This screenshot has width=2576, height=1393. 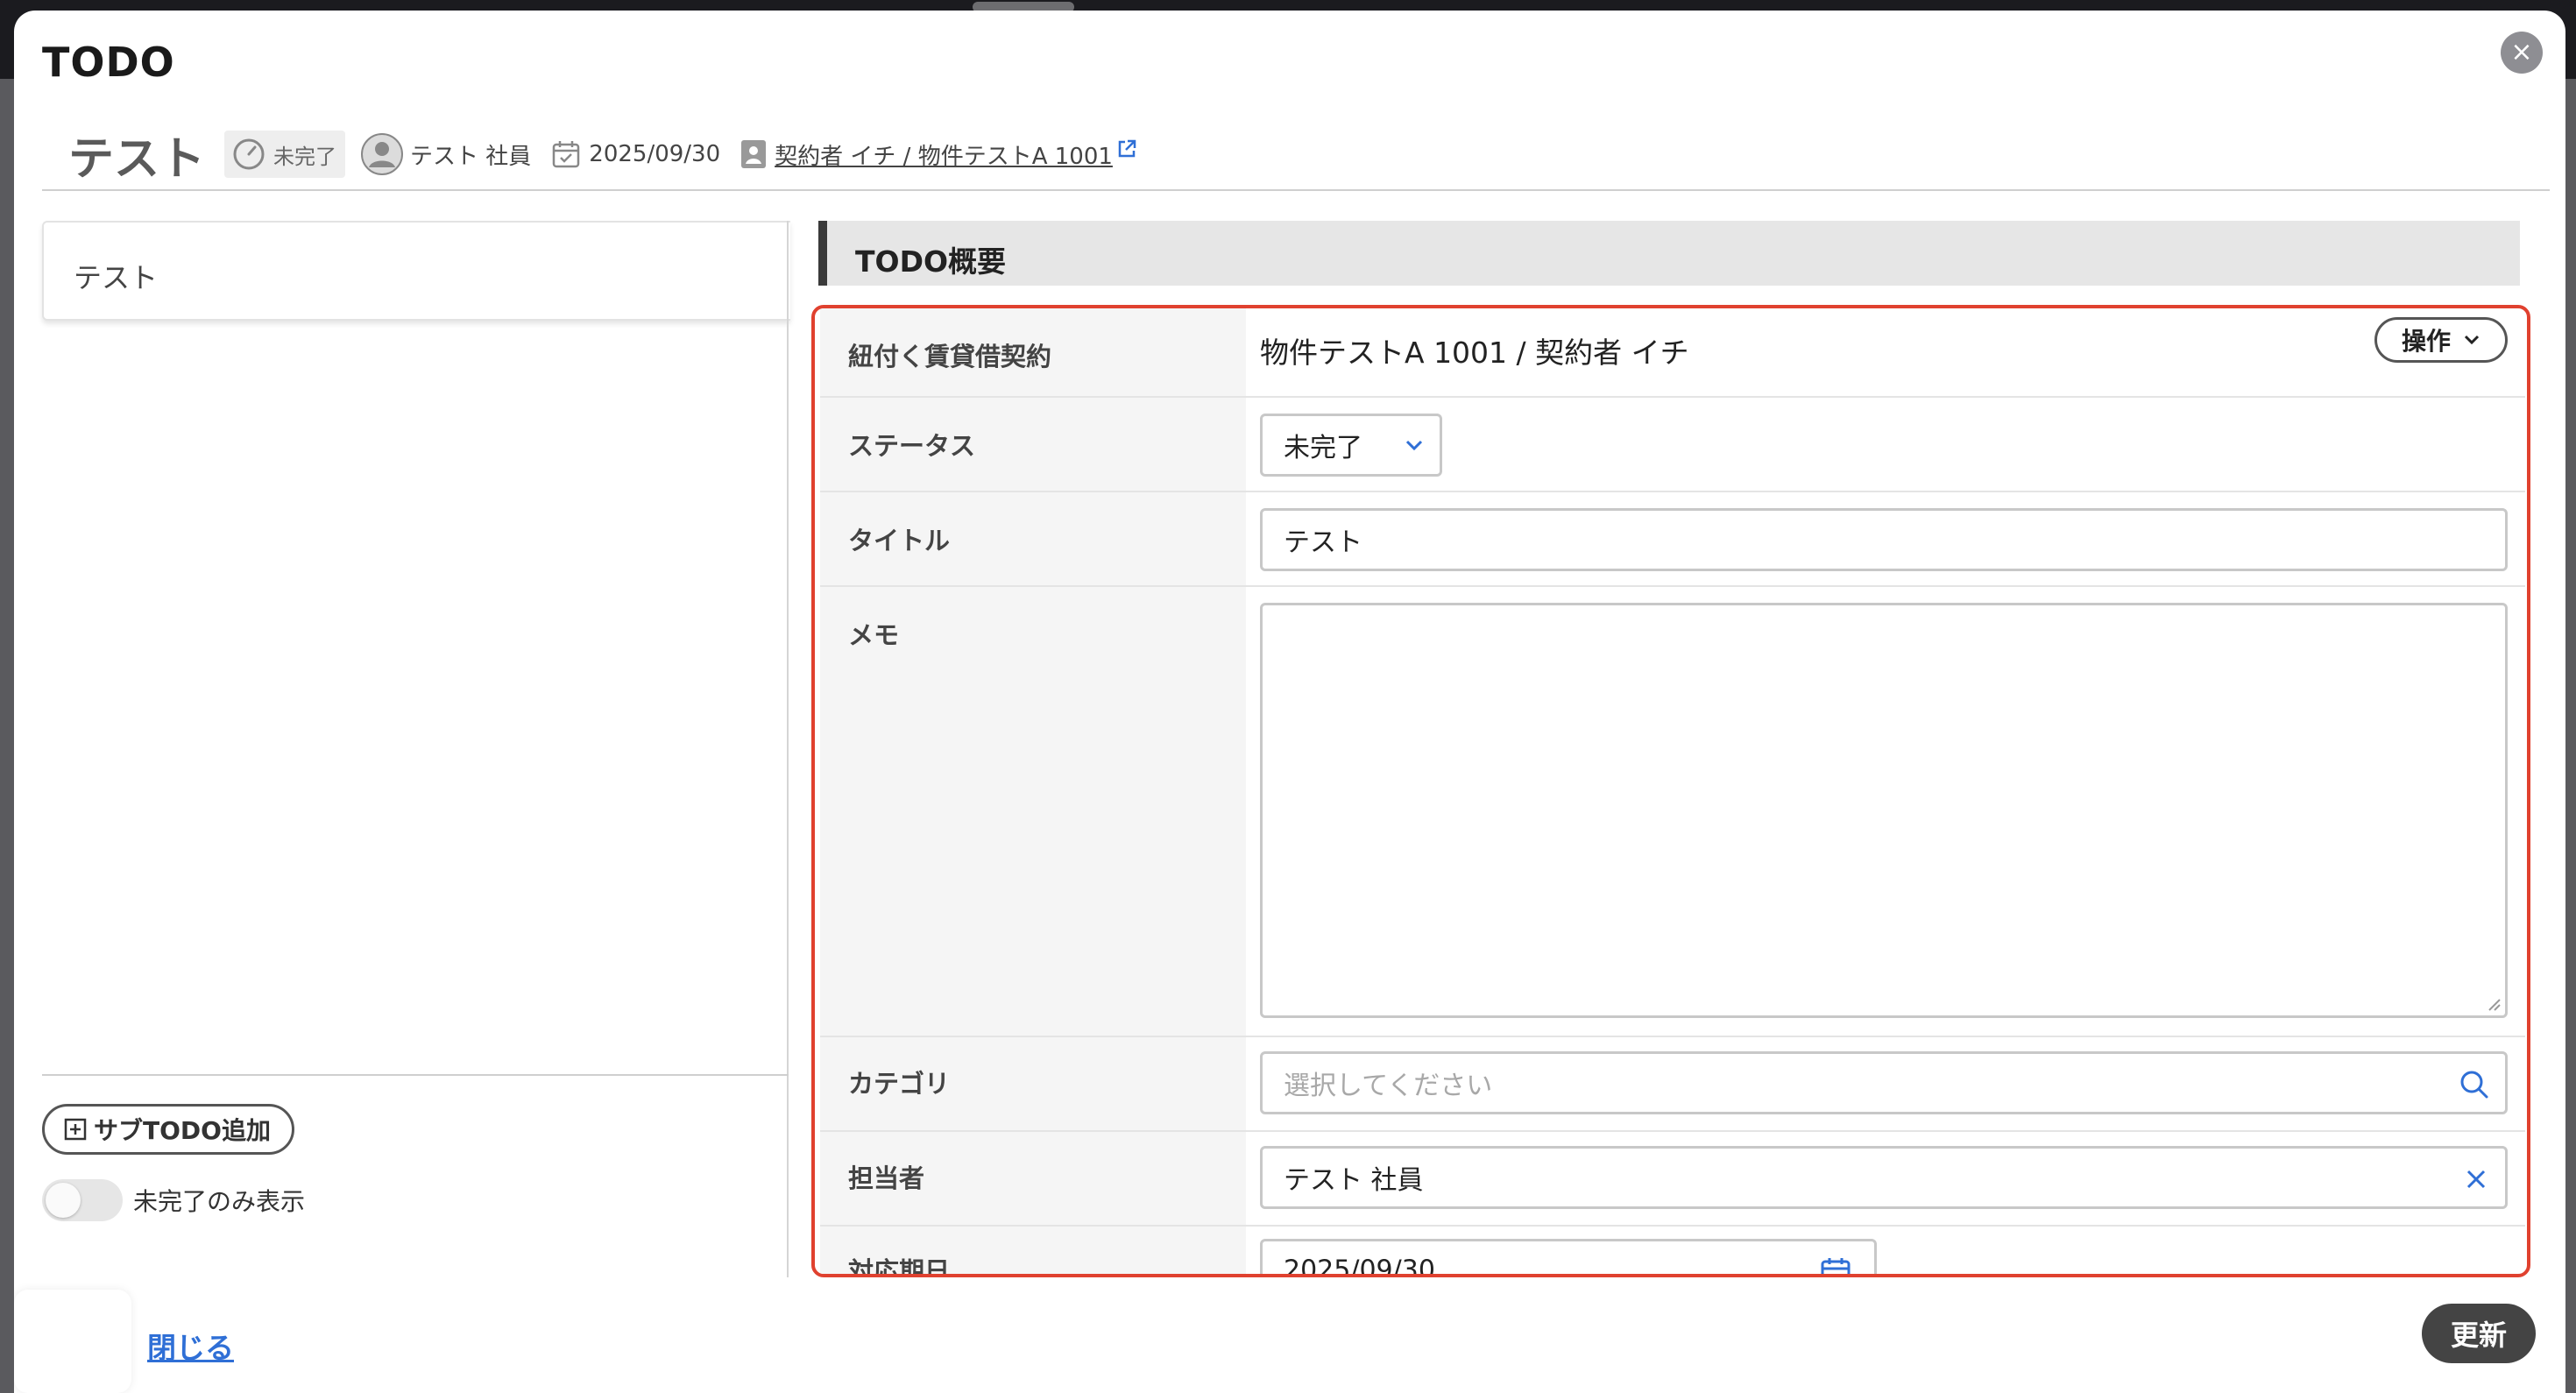 What do you see at coordinates (1474, 353) in the screenshot?
I see `contract-value: 物件テストA 1001 / 契約者 イチ` at bounding box center [1474, 353].